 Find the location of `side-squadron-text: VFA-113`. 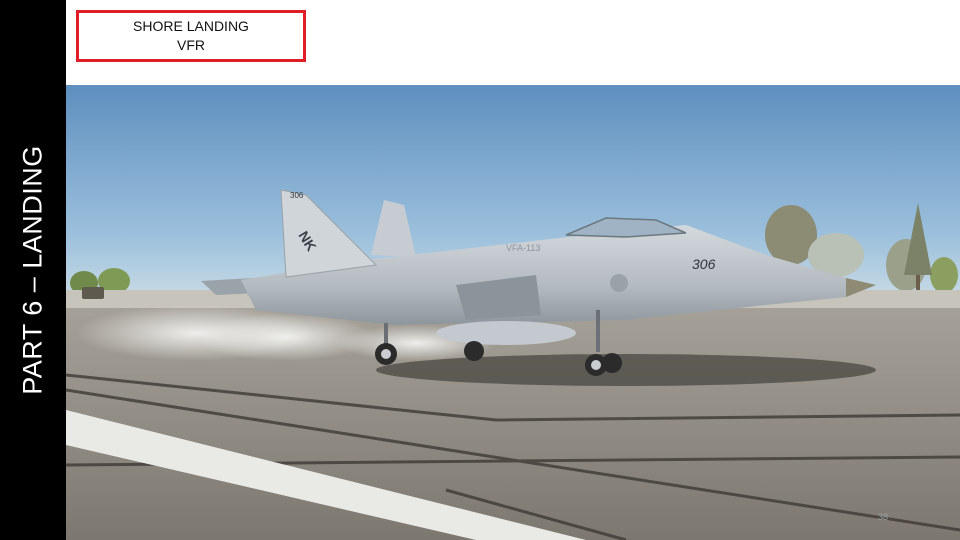

side-squadron-text: VFA-113 is located at coordinates (523, 248).